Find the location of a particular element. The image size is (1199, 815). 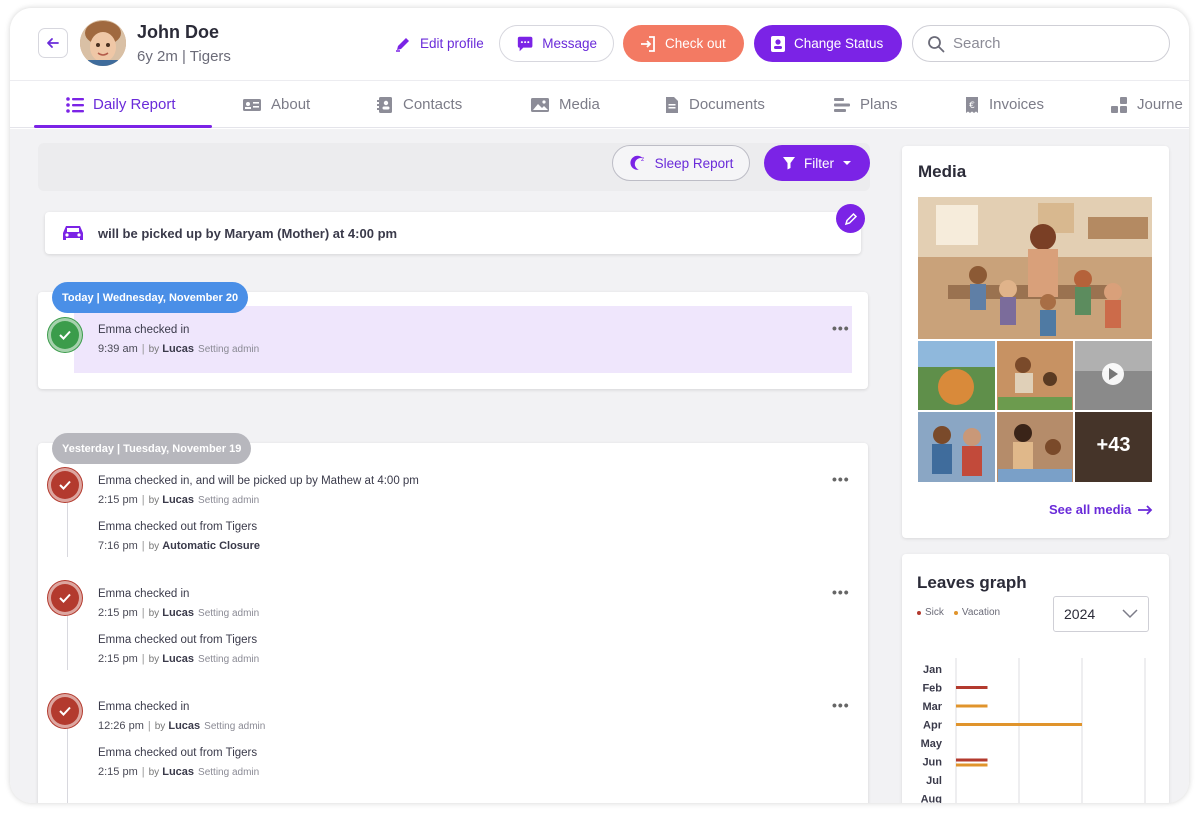

child-age-class: 6y 2m | Tigers is located at coordinates (184, 56).